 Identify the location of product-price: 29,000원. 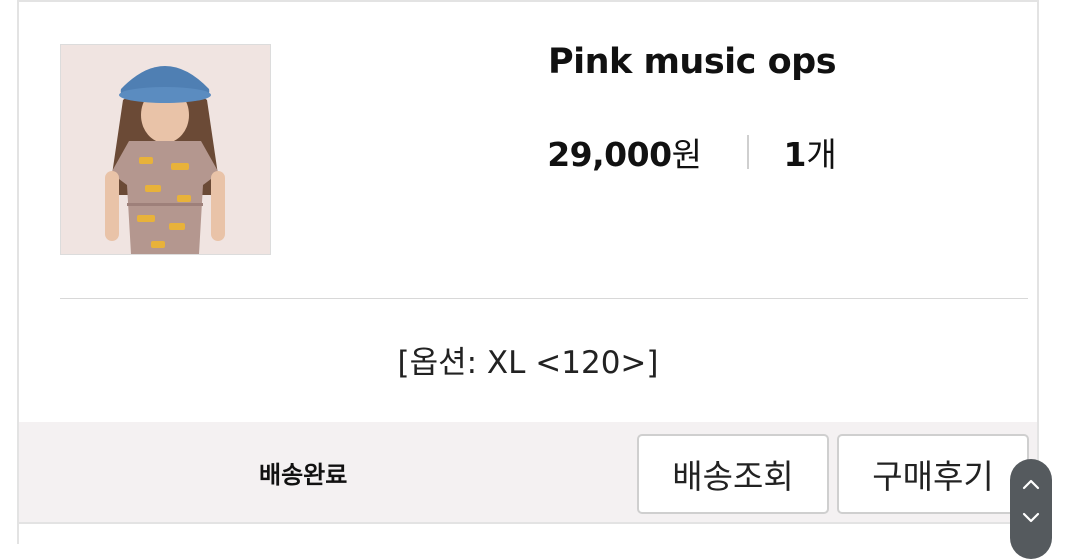
(624, 152).